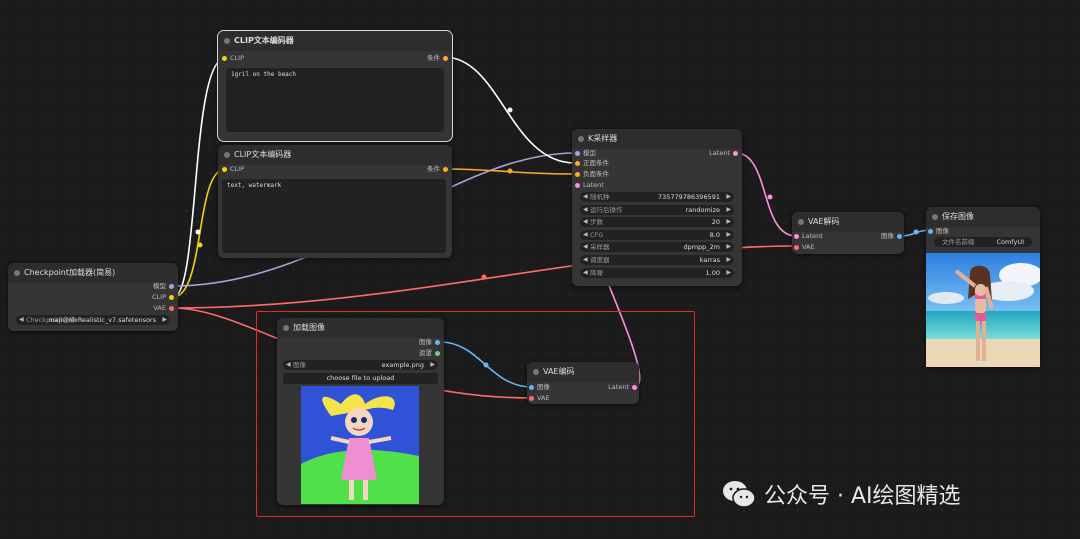  I want to click on input-negative: 负面条件, so click(592, 174).